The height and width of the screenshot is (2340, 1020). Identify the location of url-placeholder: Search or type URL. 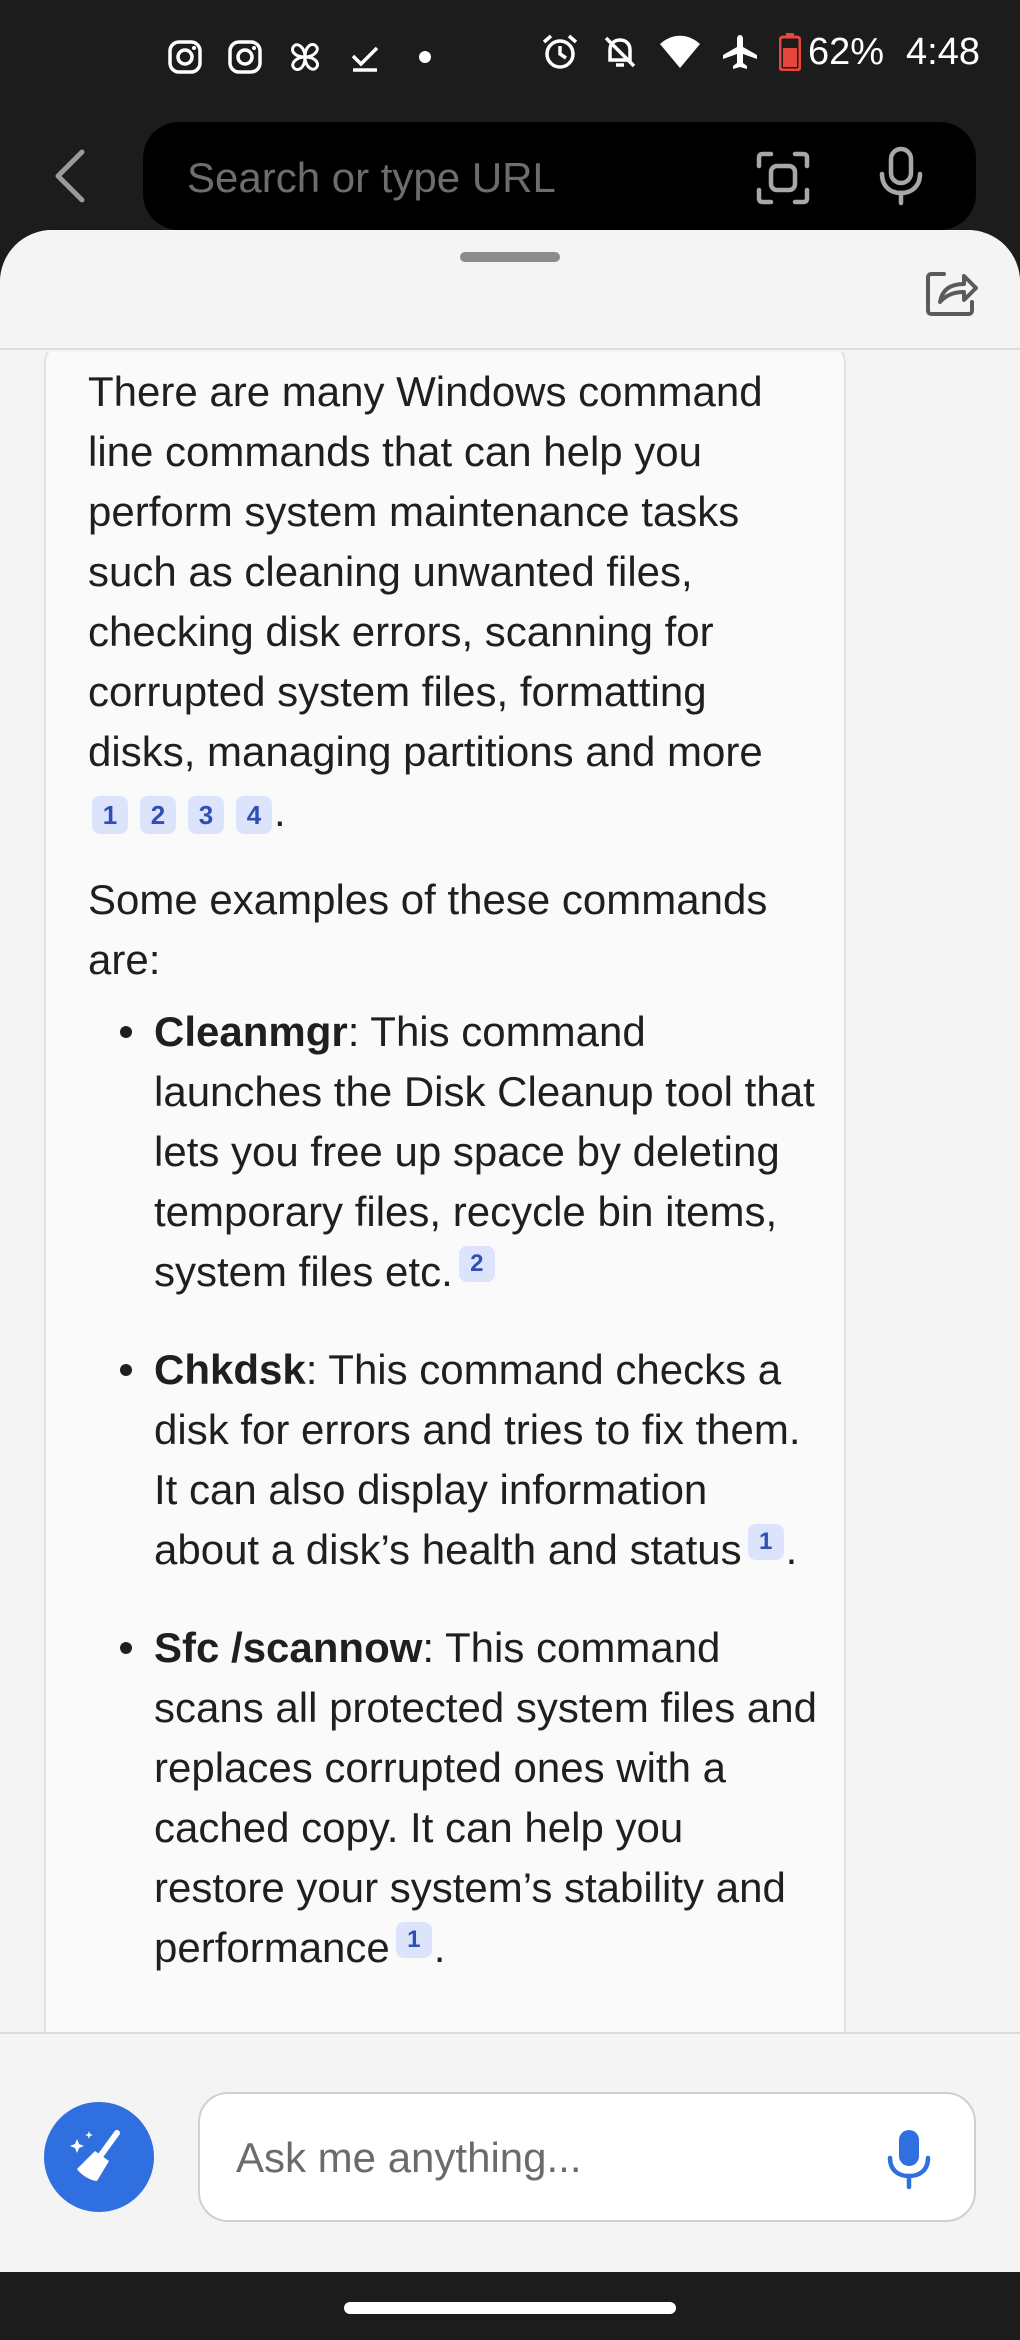
(371, 177).